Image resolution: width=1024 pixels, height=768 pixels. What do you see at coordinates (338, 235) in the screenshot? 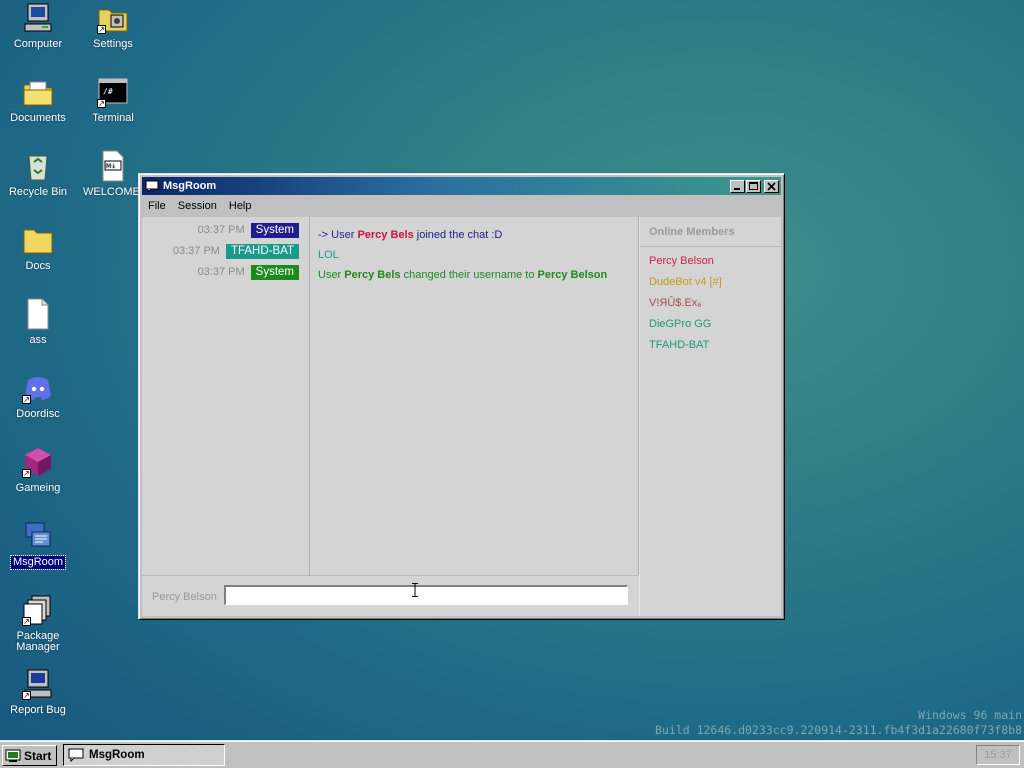
I see `message-part: -> User` at bounding box center [338, 235].